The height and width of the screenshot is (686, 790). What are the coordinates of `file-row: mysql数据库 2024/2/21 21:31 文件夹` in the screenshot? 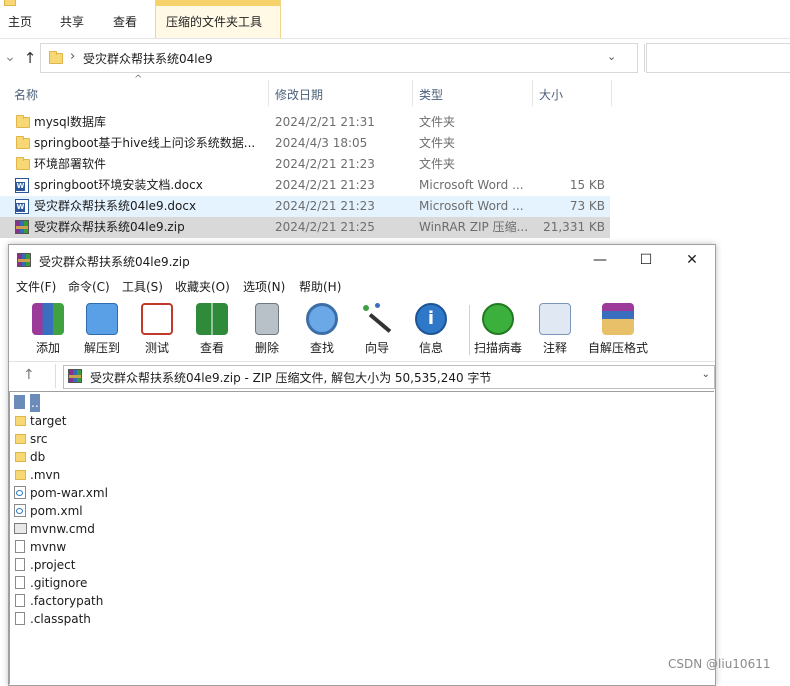 It's located at (305, 122).